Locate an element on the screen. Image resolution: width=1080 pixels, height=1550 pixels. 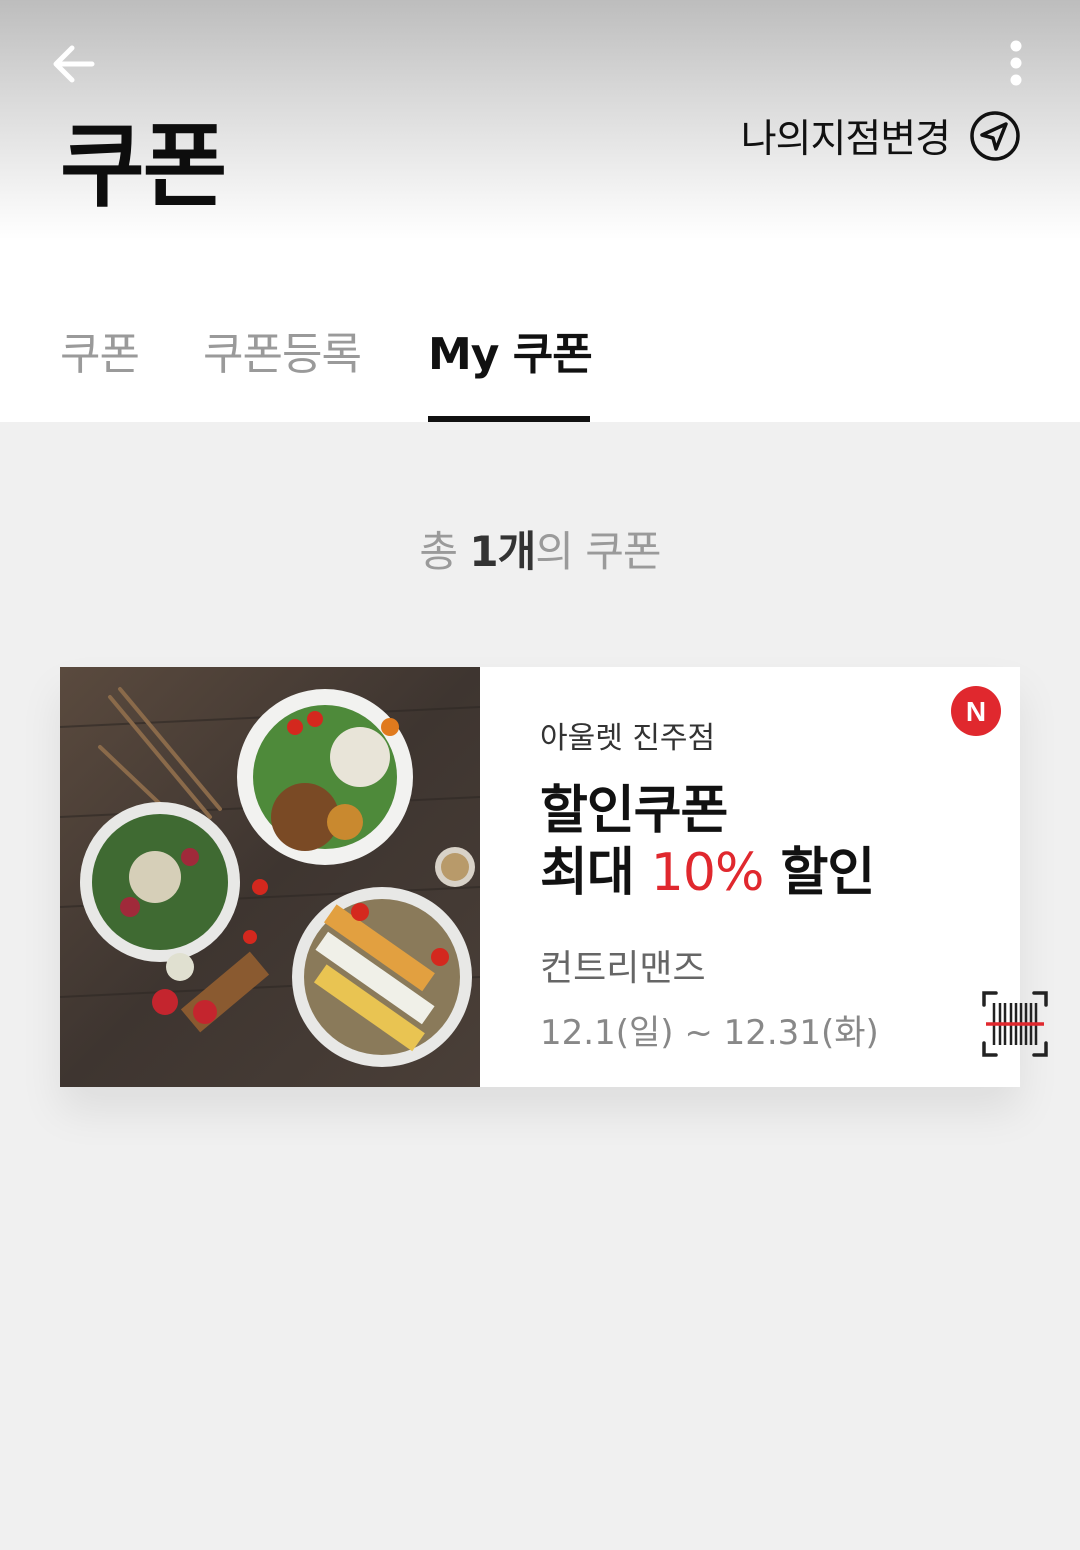
tab-coupon-register: 쿠폰등록 is located at coordinates (282, 350).